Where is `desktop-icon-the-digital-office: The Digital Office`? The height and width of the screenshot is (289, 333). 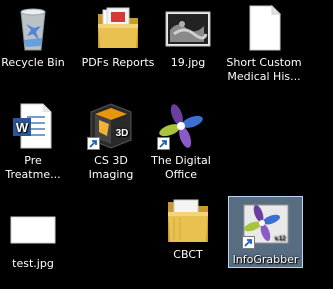
desktop-icon-the-digital-office: The Digital Office is located at coordinates (181, 142).